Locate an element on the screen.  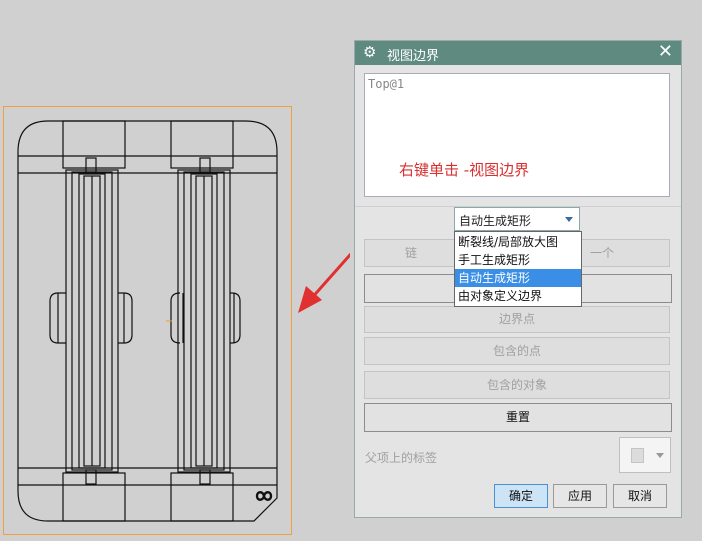
contained-points-label: 包含的点 is located at coordinates (516, 351).